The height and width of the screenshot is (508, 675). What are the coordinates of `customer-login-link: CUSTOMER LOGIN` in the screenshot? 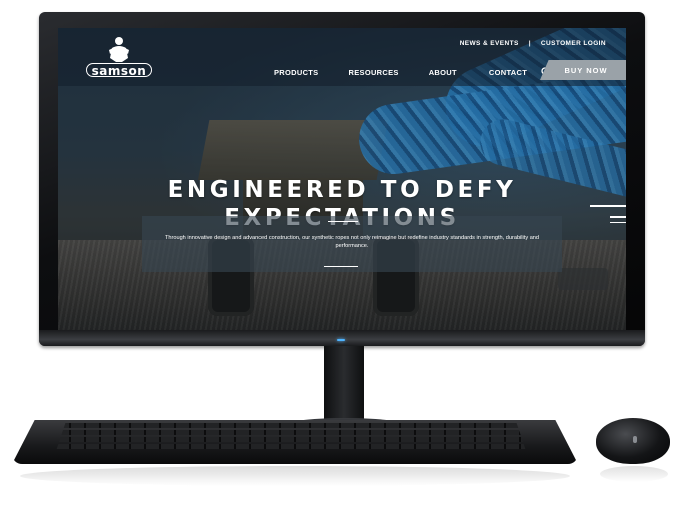 It's located at (573, 43).